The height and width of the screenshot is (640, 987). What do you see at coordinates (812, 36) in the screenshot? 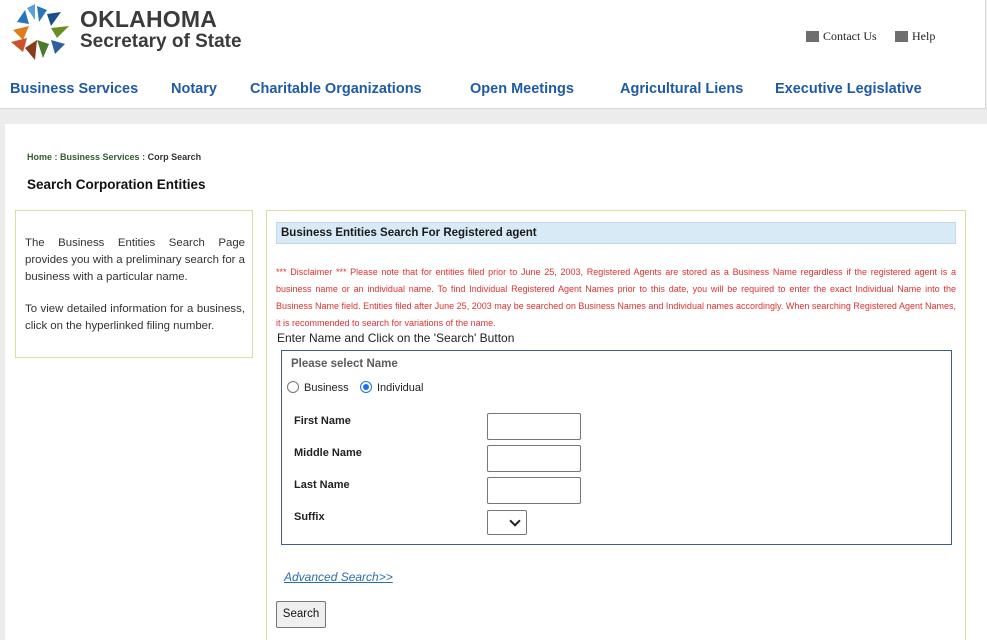
I see `contact-icon` at bounding box center [812, 36].